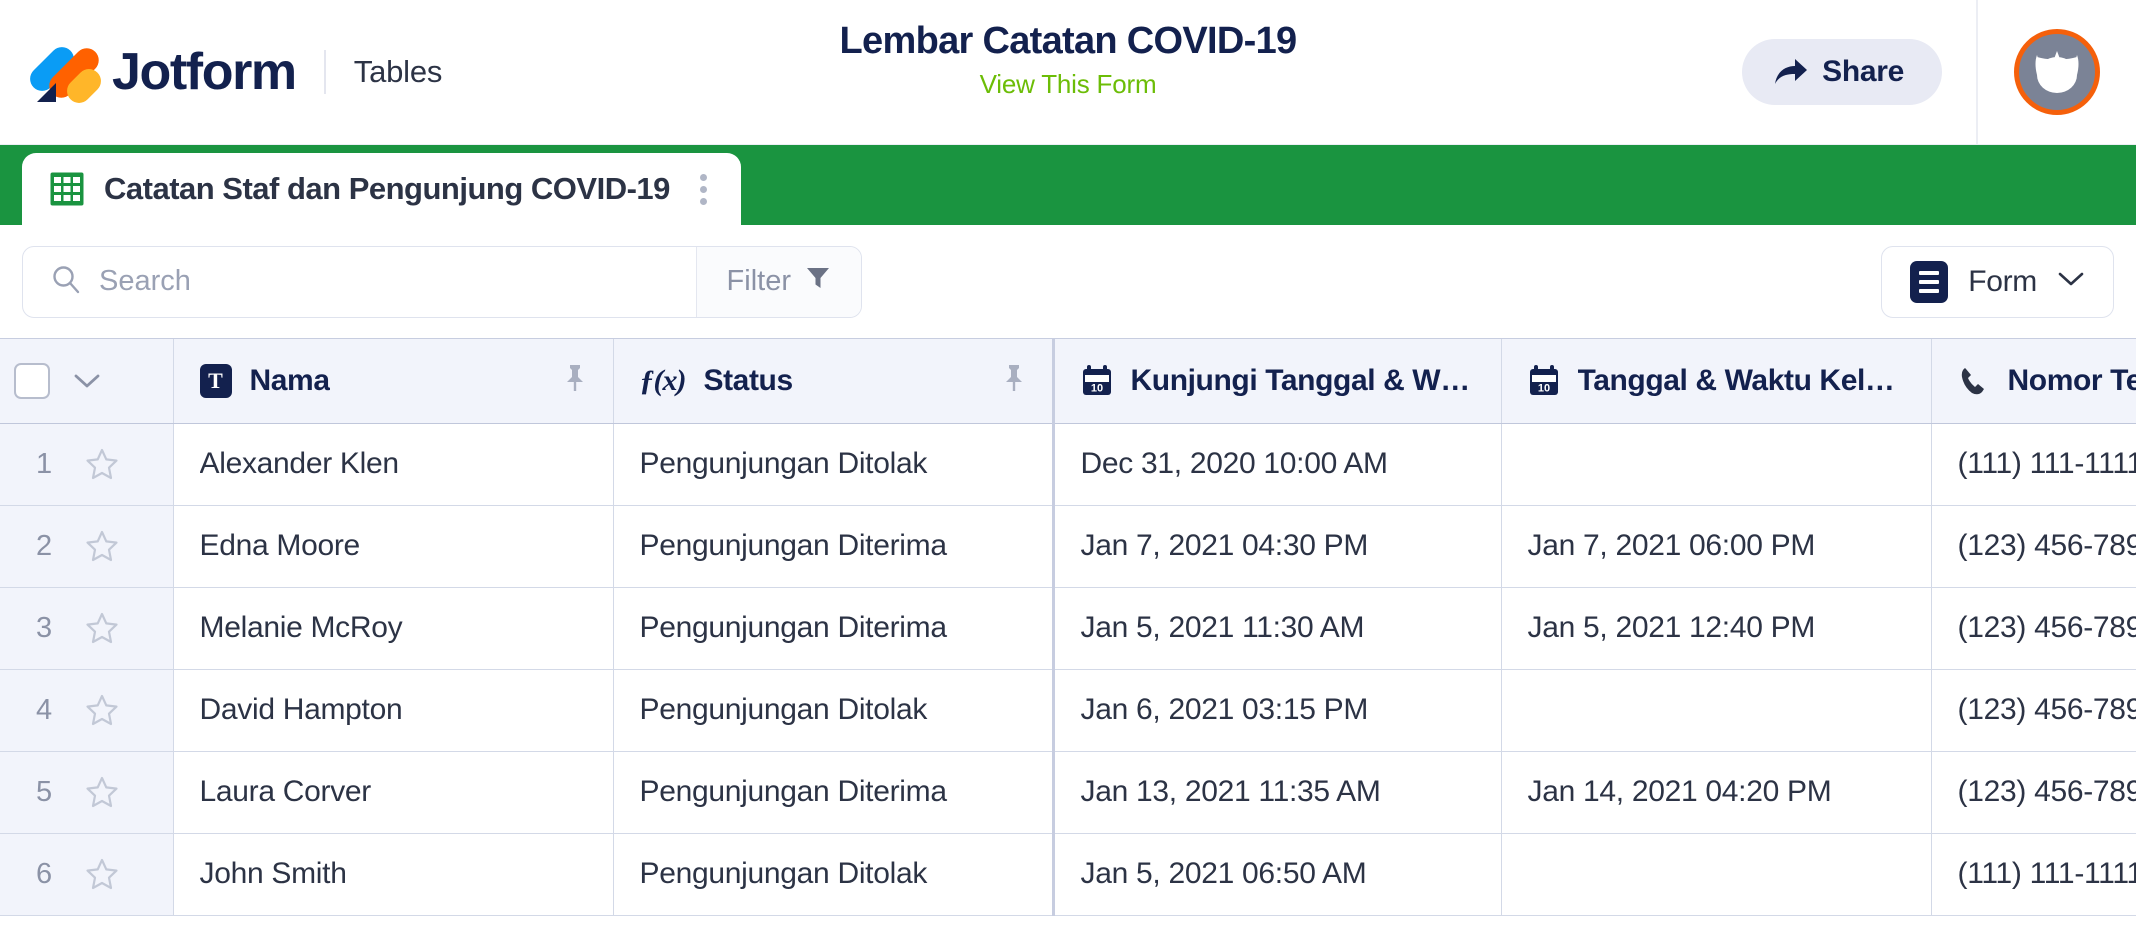  I want to click on header-divider, so click(1977, 72).